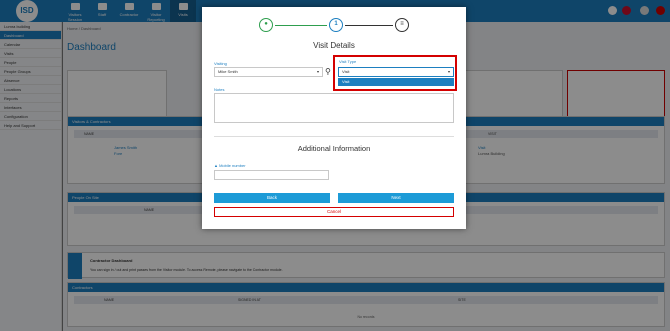 Image resolution: width=670 pixels, height=331 pixels. Describe the element at coordinates (230, 165) in the screenshot. I see `mobile-label: ▲ Mobile number` at that location.